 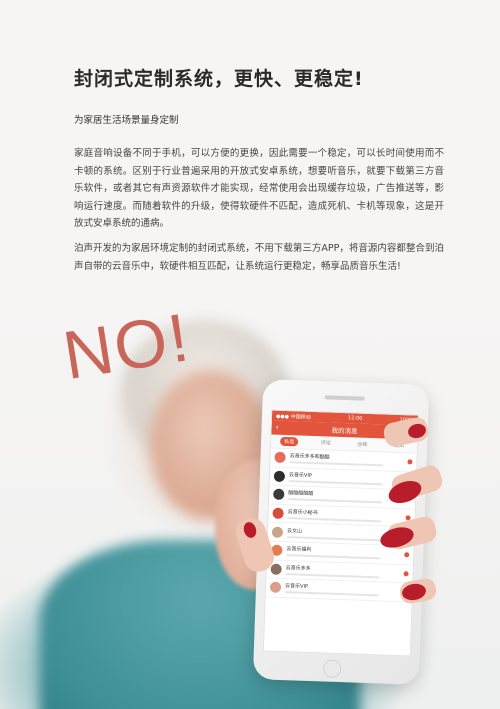 What do you see at coordinates (277, 427) in the screenshot?
I see `back-icon: ‹` at bounding box center [277, 427].